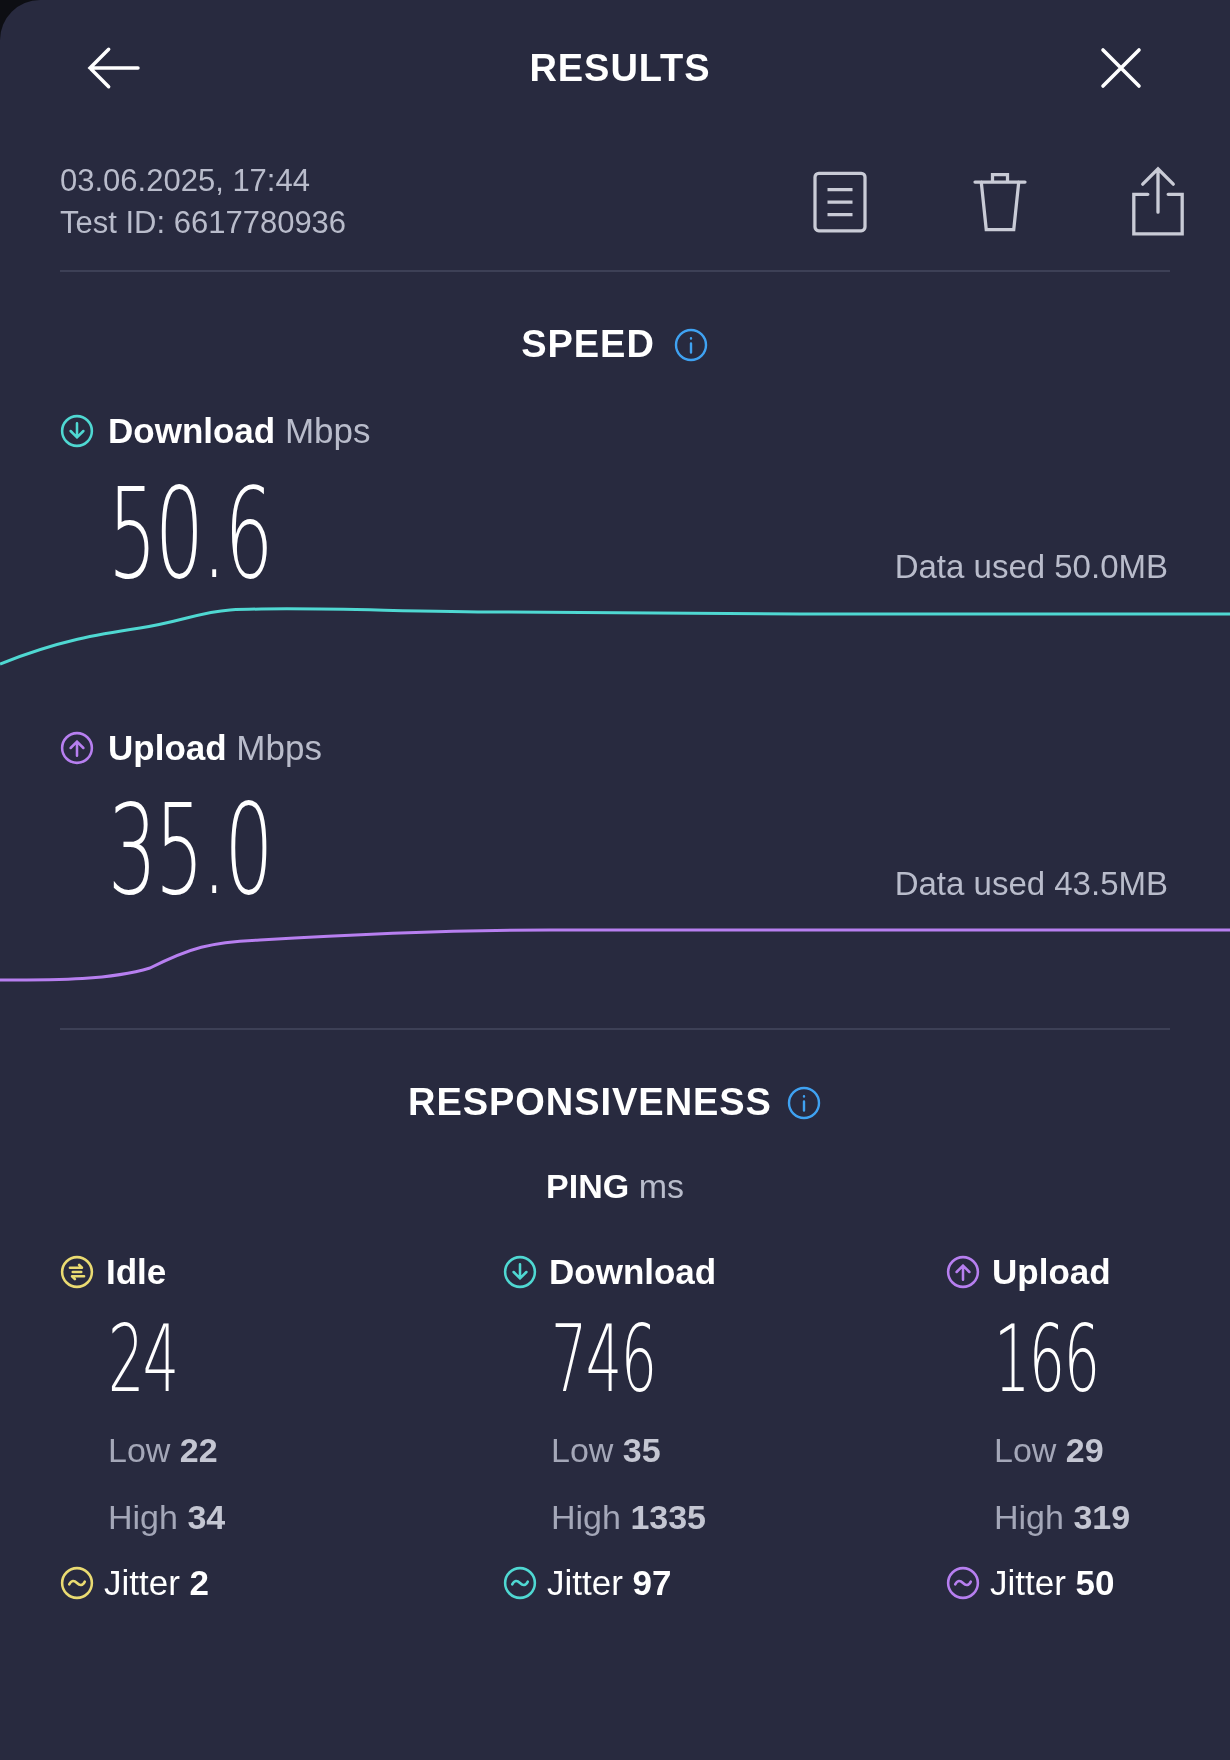 The height and width of the screenshot is (1760, 1230). What do you see at coordinates (1031, 567) in the screenshot?
I see `data-used: Data used 50.0MB` at bounding box center [1031, 567].